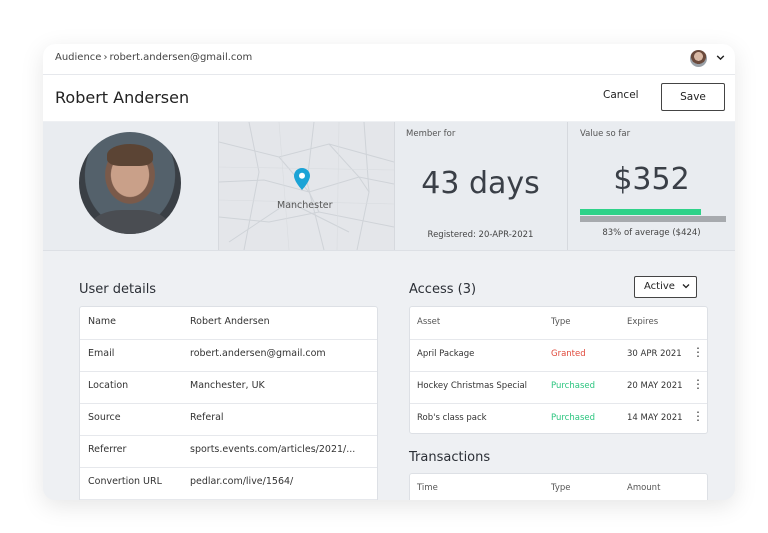 This screenshot has height=533, width=768. Describe the element at coordinates (654, 354) in the screenshot. I see `access-expires: 30 APR 2021` at that location.